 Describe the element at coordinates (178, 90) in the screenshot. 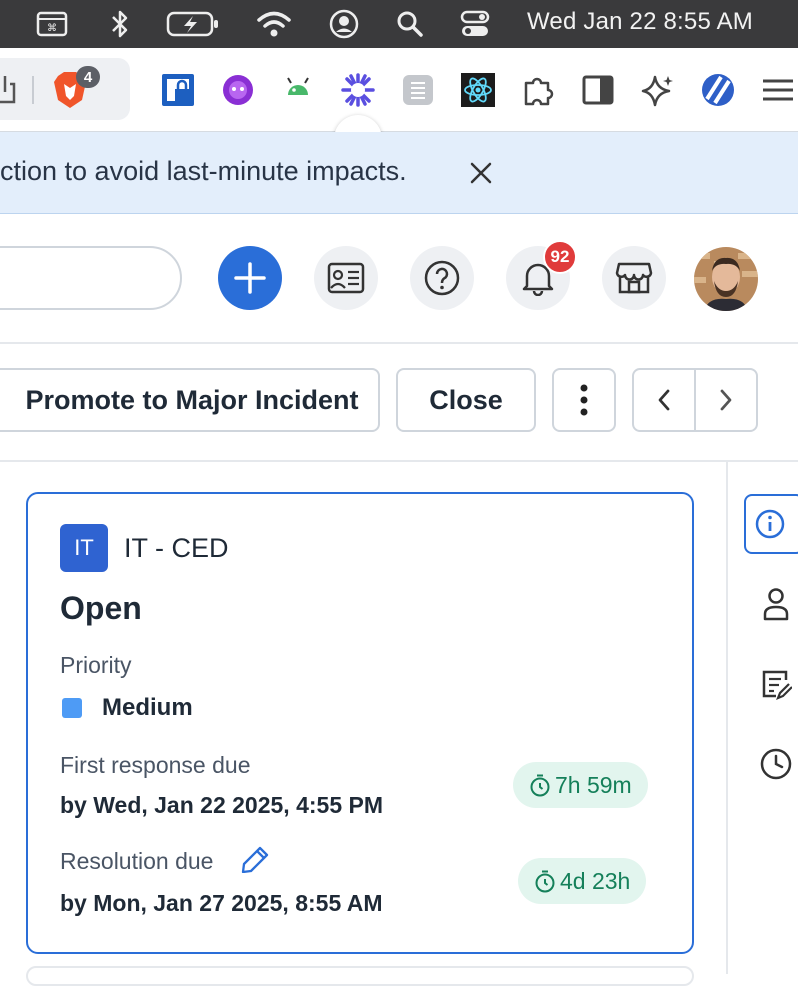

I see `bitwarden-icon` at that location.